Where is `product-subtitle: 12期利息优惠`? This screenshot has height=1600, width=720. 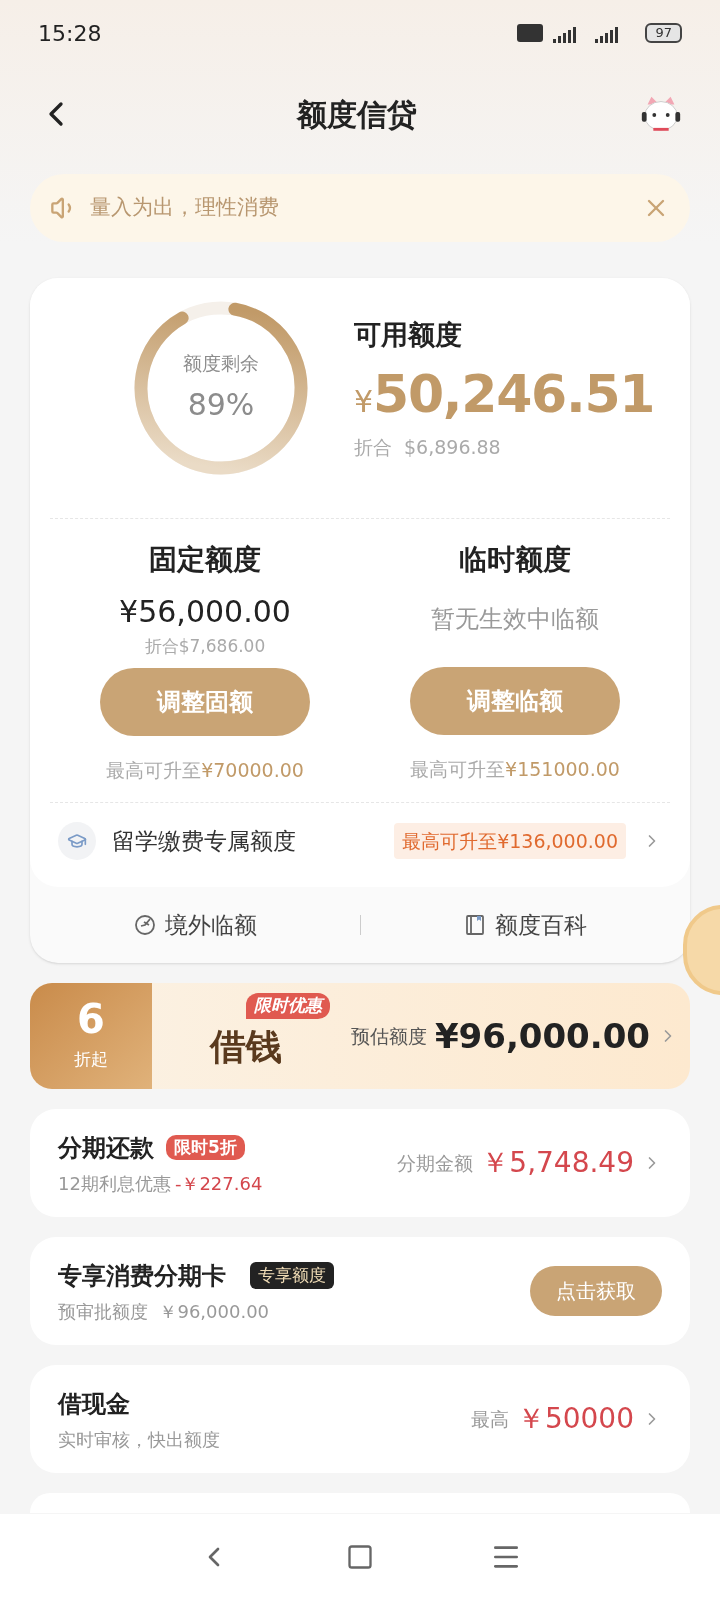 product-subtitle: 12期利息优惠 is located at coordinates (114, 1183).